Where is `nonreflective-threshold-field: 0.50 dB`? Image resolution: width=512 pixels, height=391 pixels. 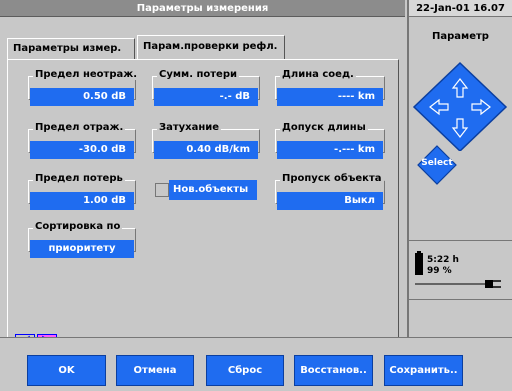 nonreflective-threshold-field: 0.50 dB is located at coordinates (82, 97).